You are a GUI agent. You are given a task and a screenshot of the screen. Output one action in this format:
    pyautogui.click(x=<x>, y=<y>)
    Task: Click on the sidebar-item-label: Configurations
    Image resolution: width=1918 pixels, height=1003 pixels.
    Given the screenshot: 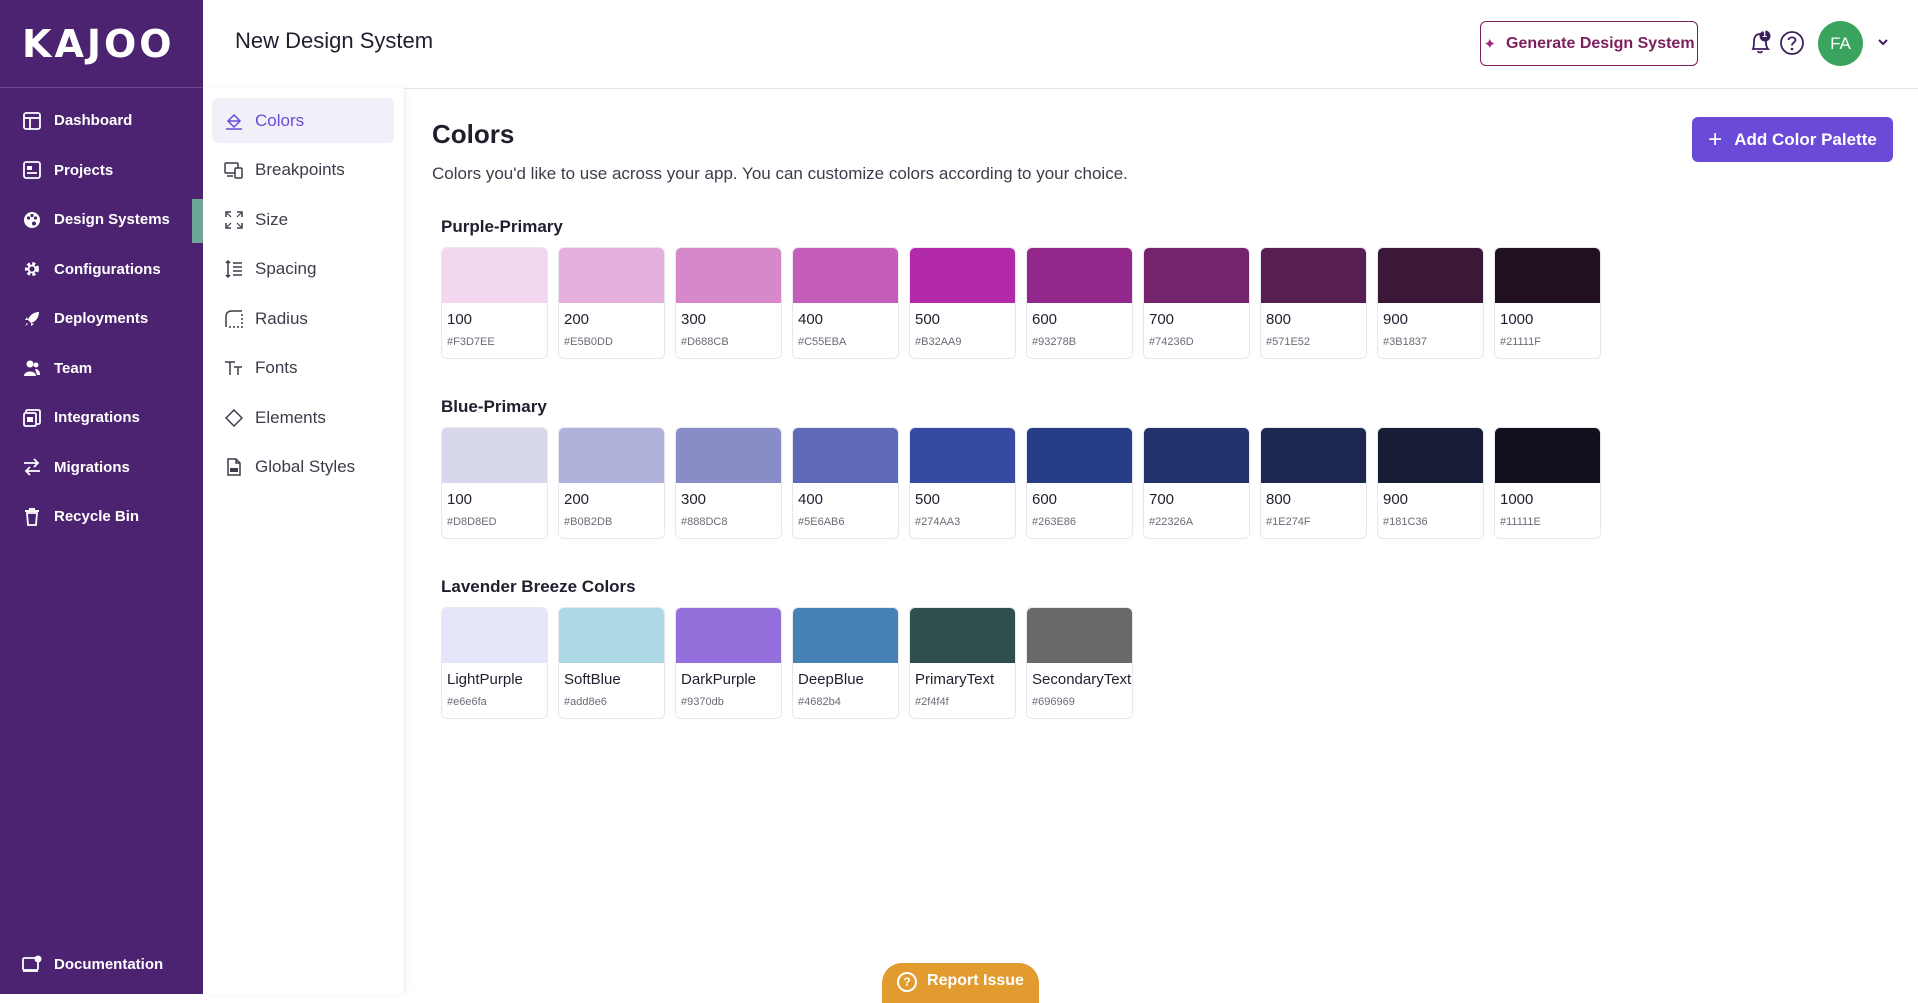 What is the action you would take?
    pyautogui.click(x=107, y=269)
    